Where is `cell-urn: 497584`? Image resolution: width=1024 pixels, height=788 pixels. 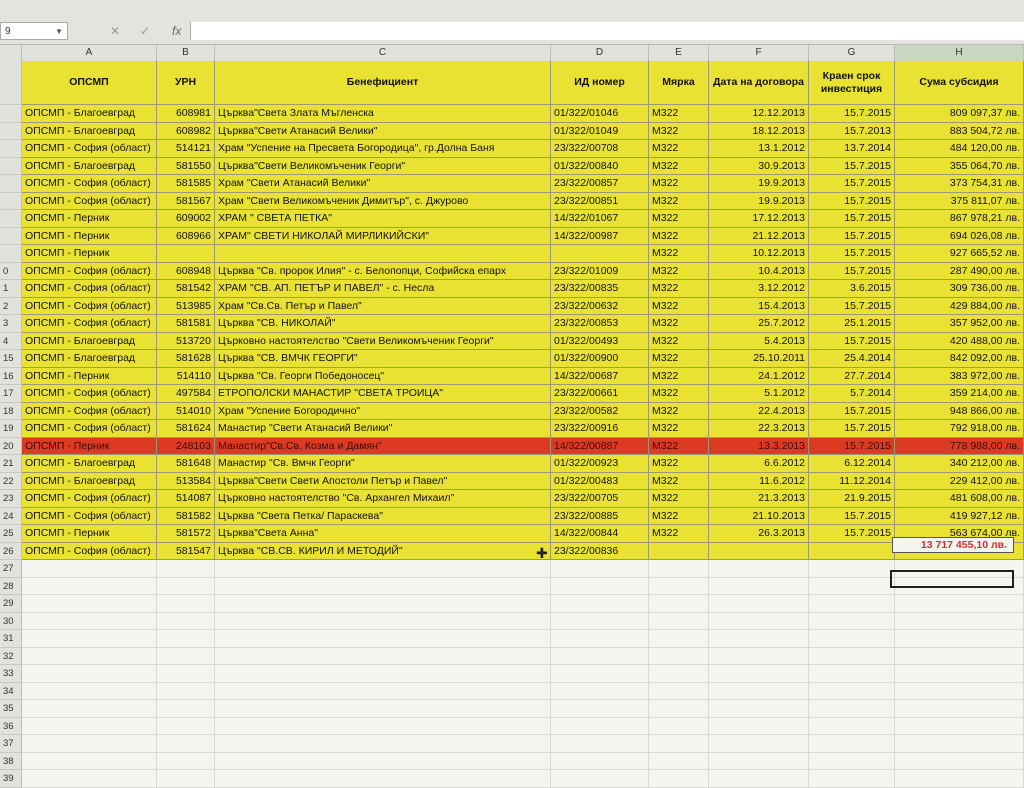
cell-urn: 497584 is located at coordinates (186, 394).